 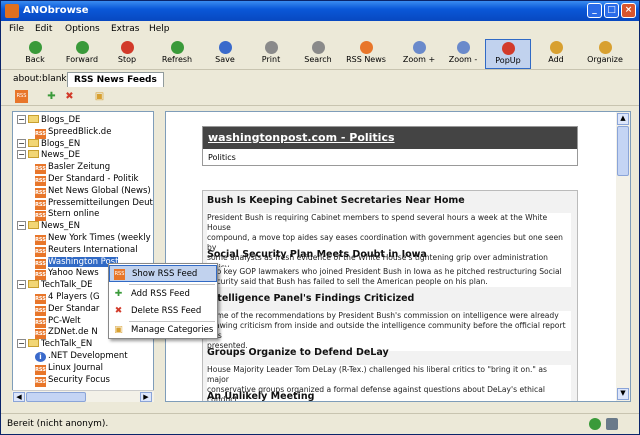 What do you see at coordinates (605, 54) in the screenshot?
I see `toolbar-organize-button: Organize` at bounding box center [605, 54].